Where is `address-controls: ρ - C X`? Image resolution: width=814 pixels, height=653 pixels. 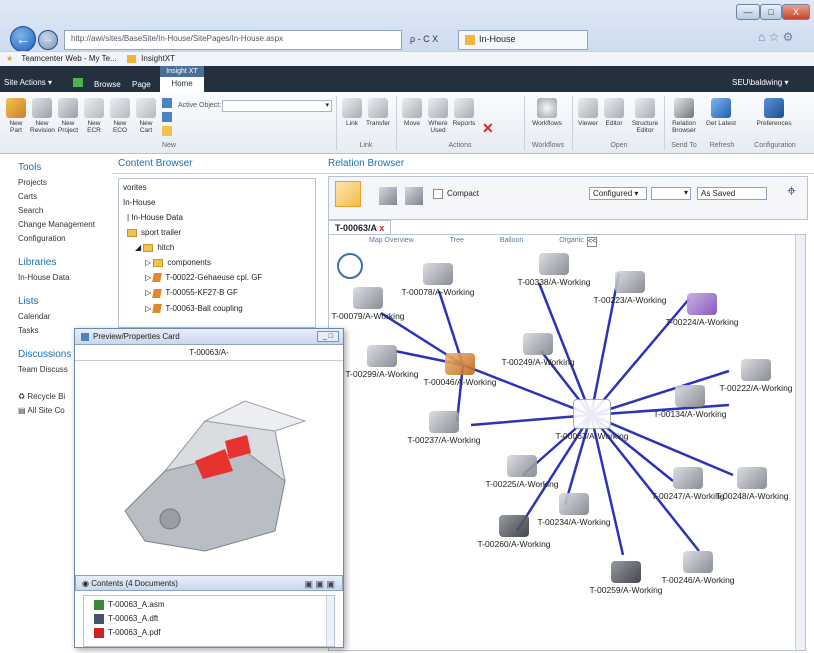
address-controls: ρ - C X is located at coordinates (424, 39).